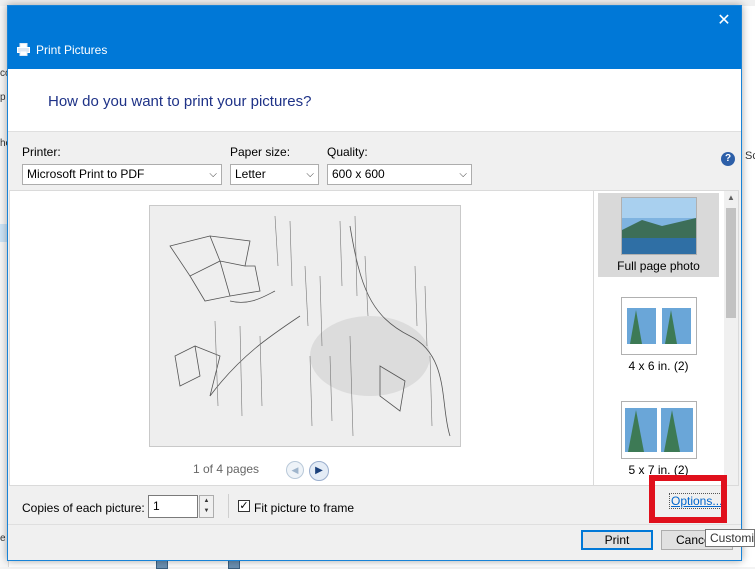  I want to click on printer-select: Microsoft Print to PDF ⌵, so click(122, 174).